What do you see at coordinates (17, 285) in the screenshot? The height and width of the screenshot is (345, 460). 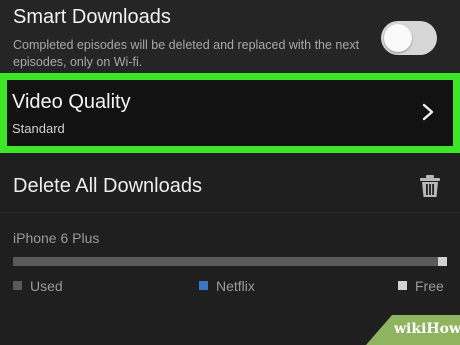 I see `legend-used-swatch` at bounding box center [17, 285].